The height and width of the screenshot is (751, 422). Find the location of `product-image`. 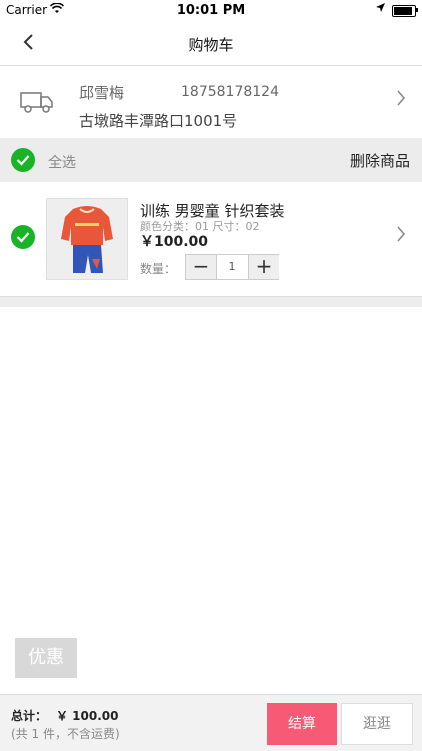

product-image is located at coordinates (87, 239).